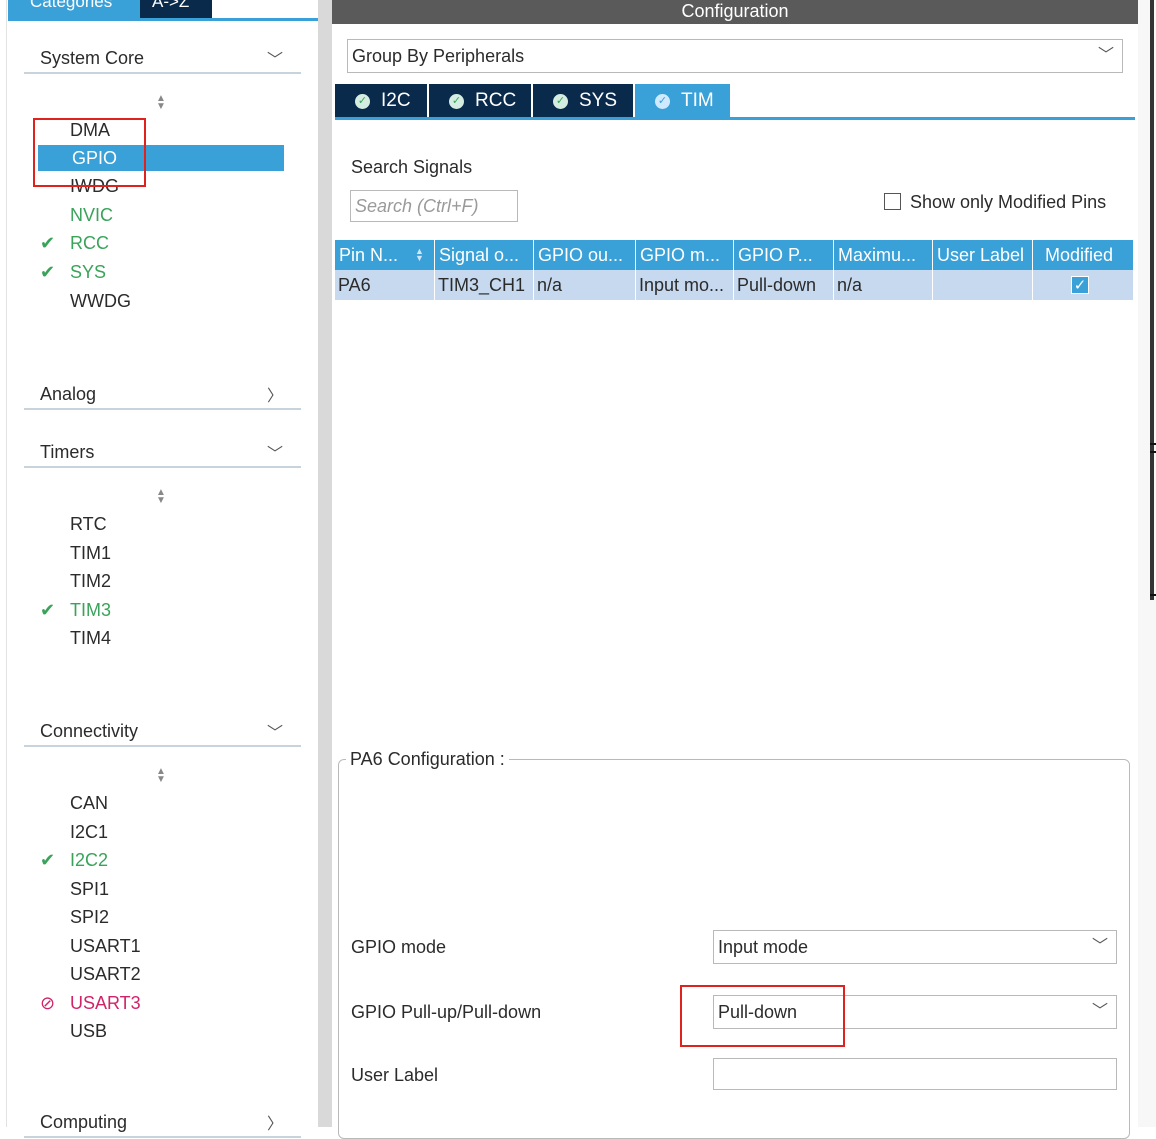 The image size is (1156, 1139). I want to click on list-item-usb: USB, so click(161, 1031).